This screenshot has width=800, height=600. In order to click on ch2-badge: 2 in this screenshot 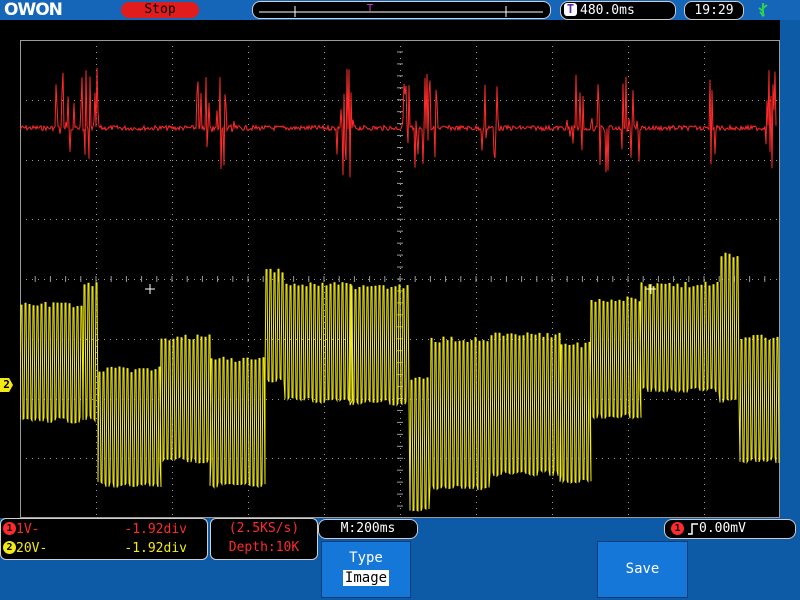, I will do `click(9, 547)`.